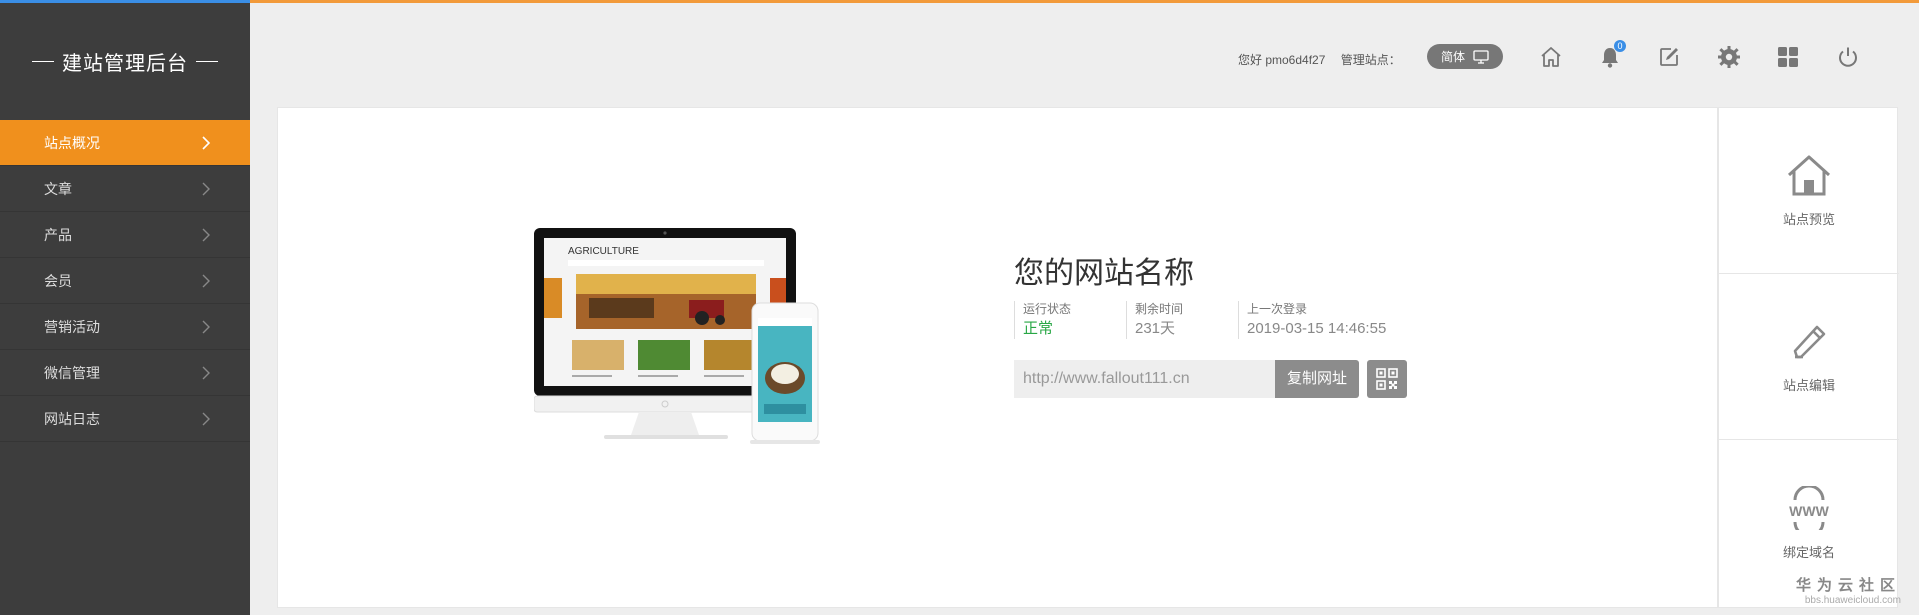 The width and height of the screenshot is (1919, 615). I want to click on edit-icon, so click(1669, 57).